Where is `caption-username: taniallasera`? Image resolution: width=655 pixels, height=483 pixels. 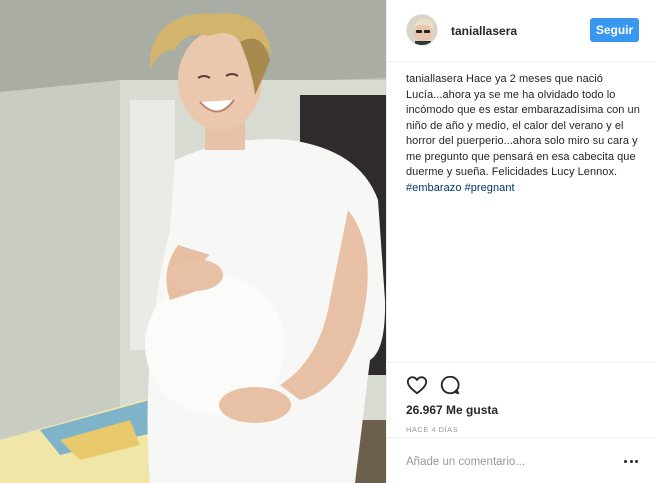 caption-username: taniallasera is located at coordinates (434, 79).